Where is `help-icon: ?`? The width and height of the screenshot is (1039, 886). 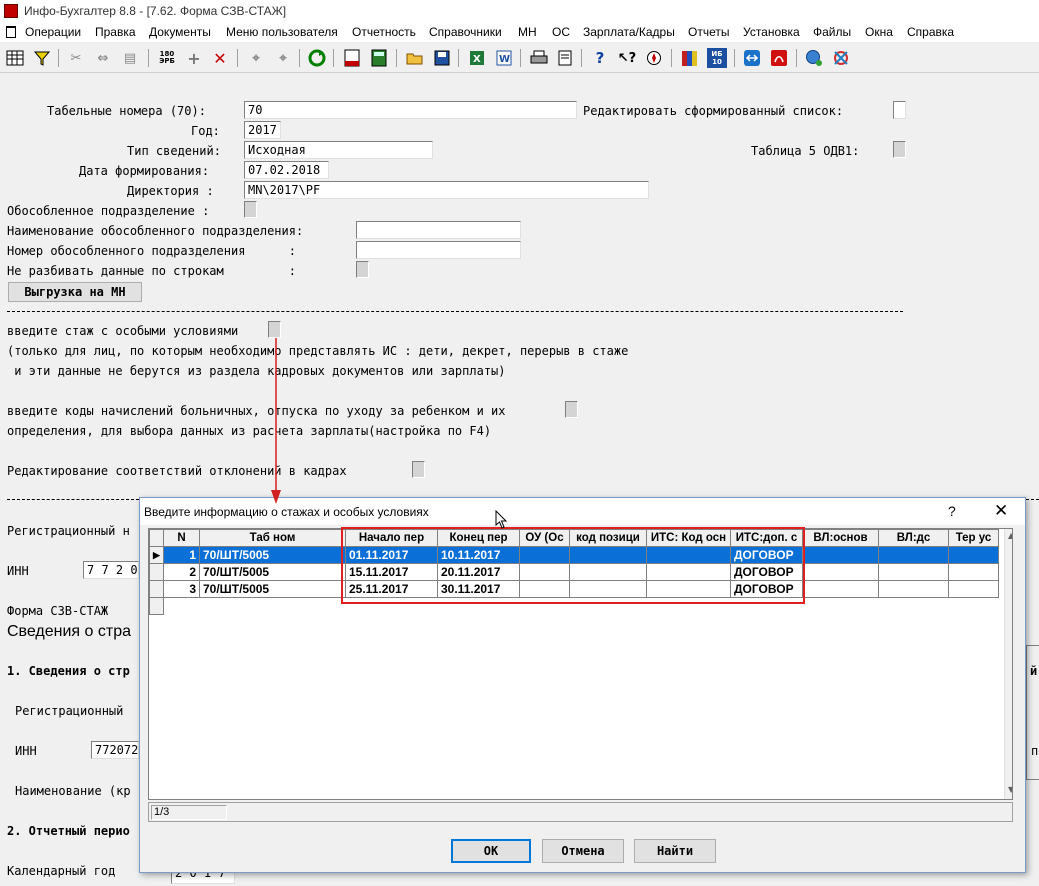
help-icon: ? is located at coordinates (600, 58).